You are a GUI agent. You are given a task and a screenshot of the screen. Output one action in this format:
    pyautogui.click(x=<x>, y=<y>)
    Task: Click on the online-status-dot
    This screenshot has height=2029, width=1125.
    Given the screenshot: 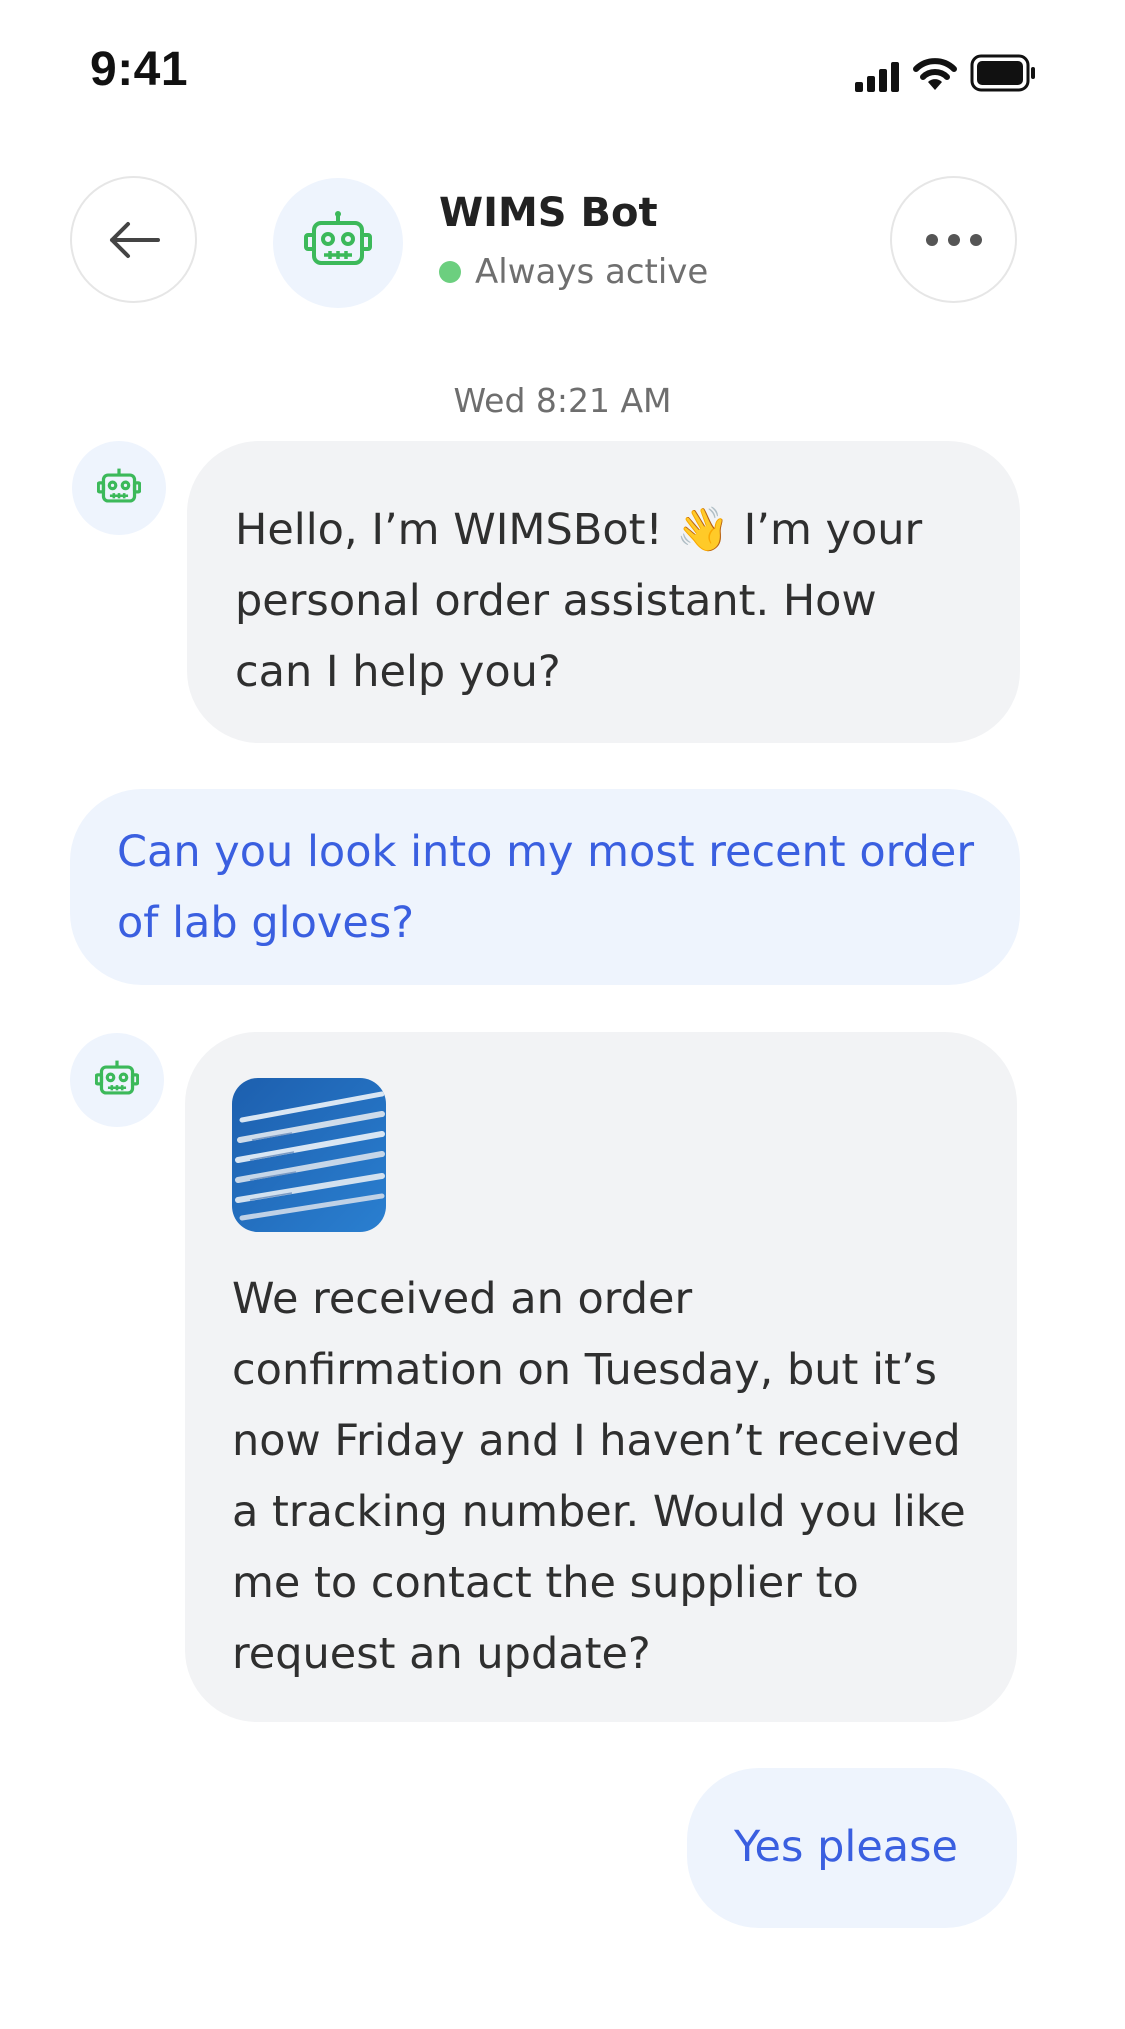 What is the action you would take?
    pyautogui.click(x=450, y=272)
    